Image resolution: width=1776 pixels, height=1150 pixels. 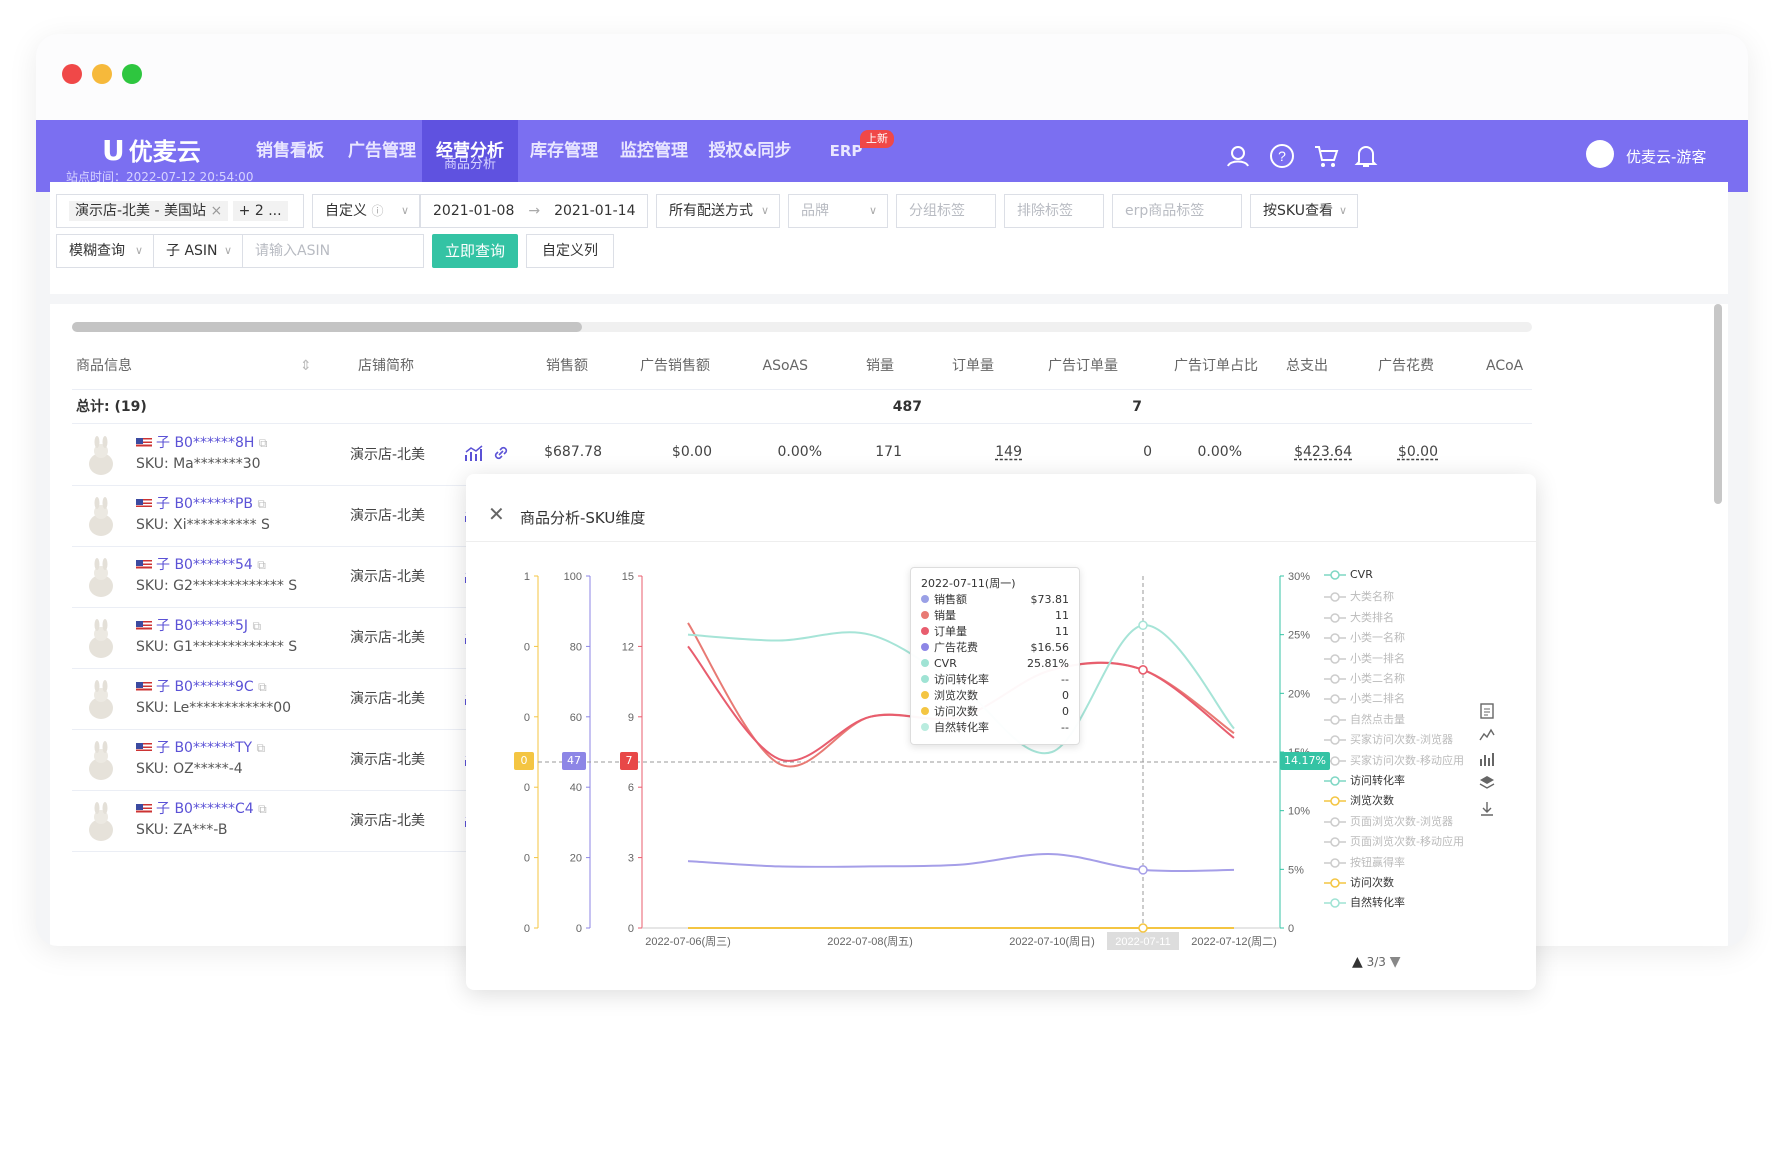 I want to click on cart-icon, so click(x=1326, y=156).